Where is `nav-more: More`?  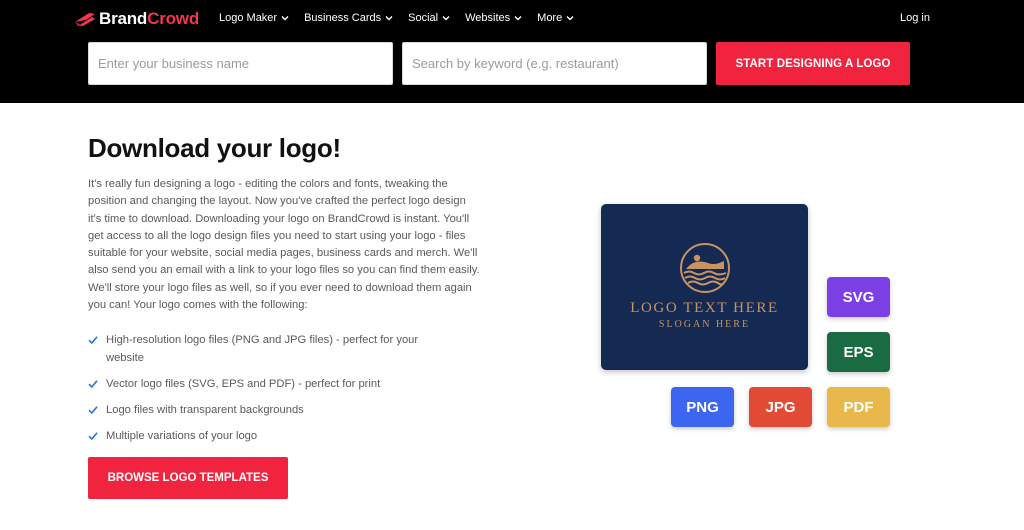 nav-more: More is located at coordinates (555, 18).